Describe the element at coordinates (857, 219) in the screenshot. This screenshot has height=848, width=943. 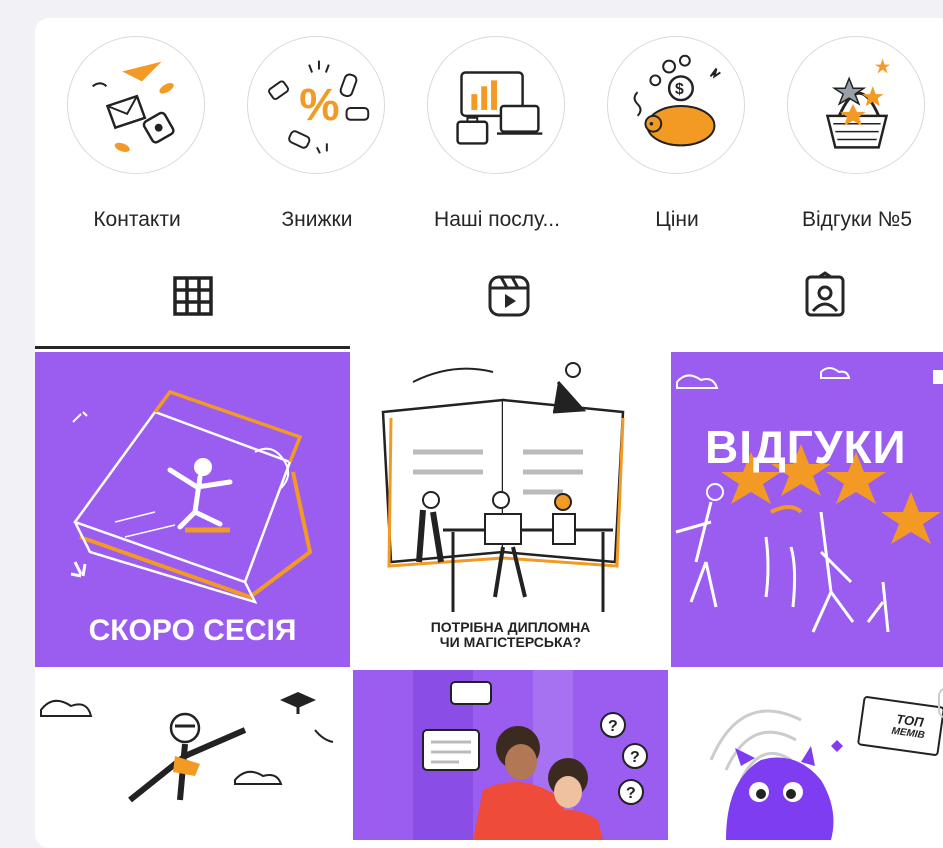
I see `highlight-label: Відгуки №5` at that location.